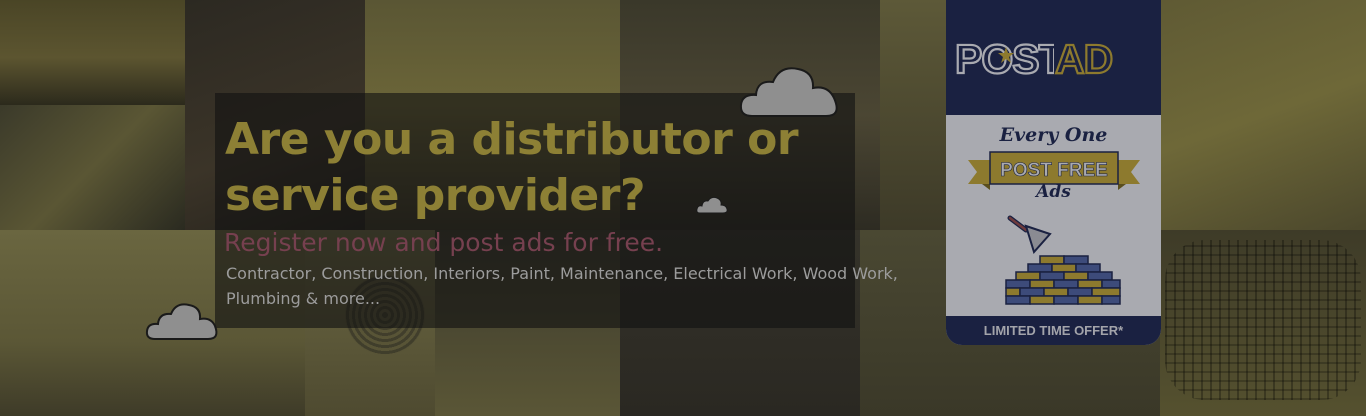 The image size is (1366, 416). Describe the element at coordinates (1053, 59) in the screenshot. I see `postad-logo: POST AD` at that location.